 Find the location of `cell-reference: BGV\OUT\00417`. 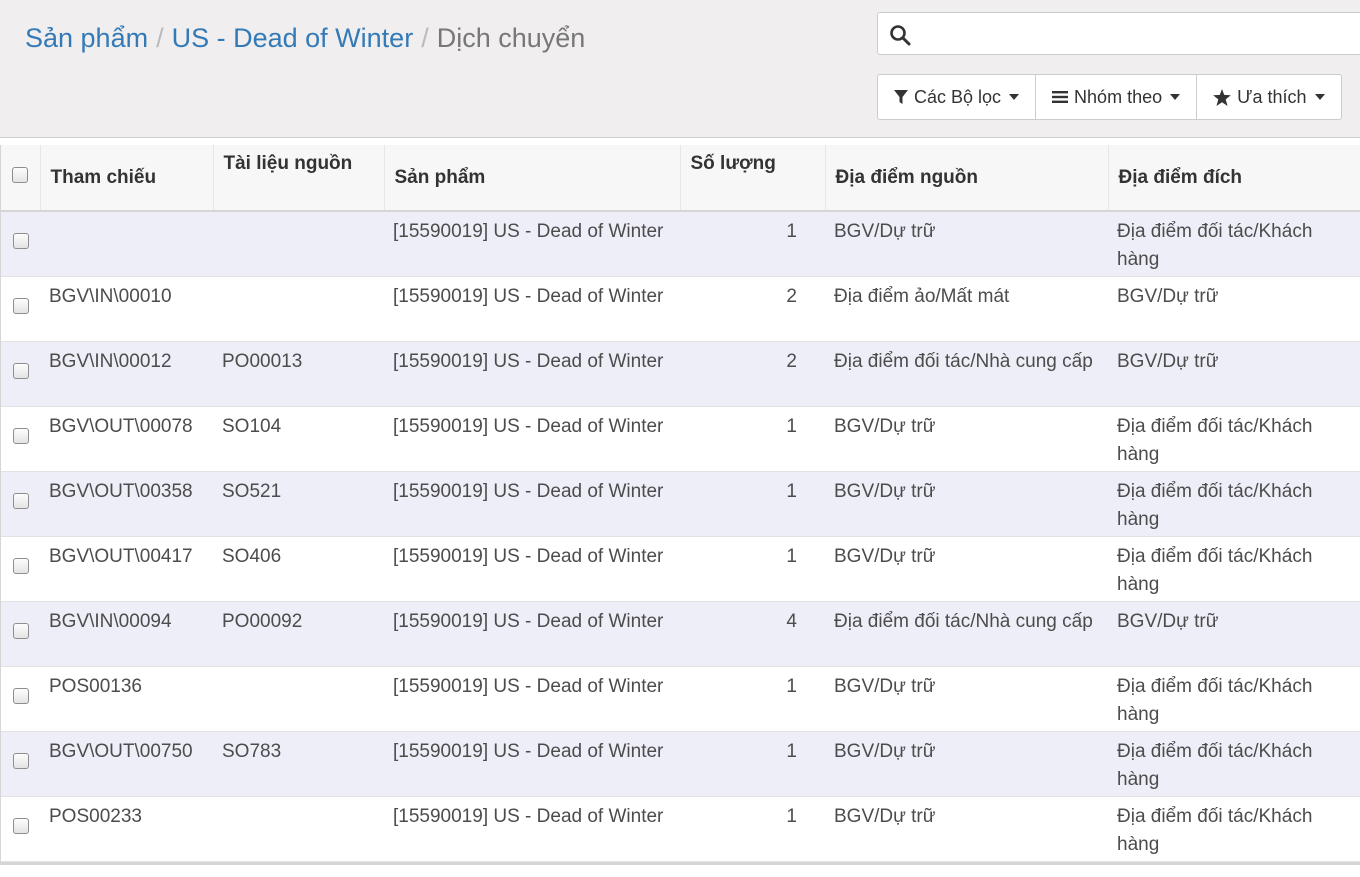

cell-reference: BGV\OUT\00417 is located at coordinates (126, 569).